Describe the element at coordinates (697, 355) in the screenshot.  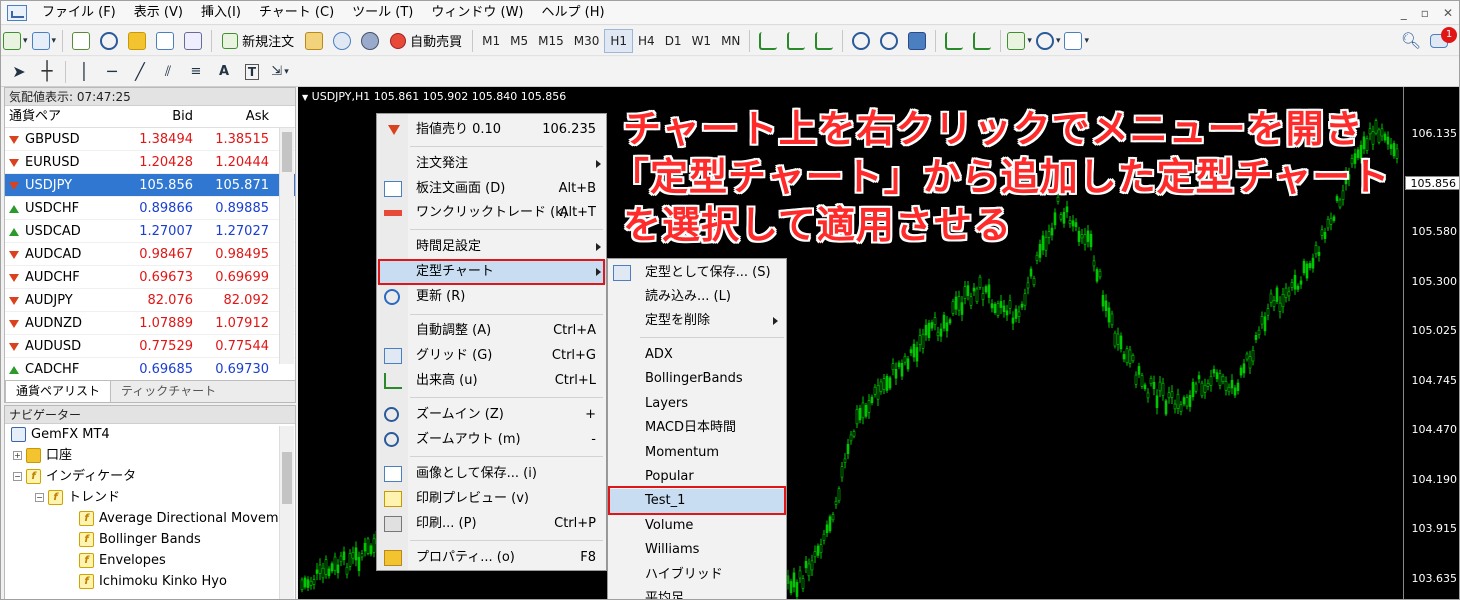
I see `template-item: ADX` at that location.